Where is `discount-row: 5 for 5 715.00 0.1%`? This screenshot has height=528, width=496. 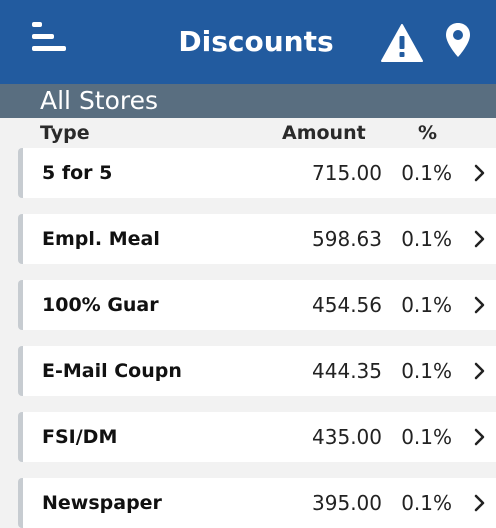
discount-row: 5 for 5 715.00 0.1% is located at coordinates (257, 173).